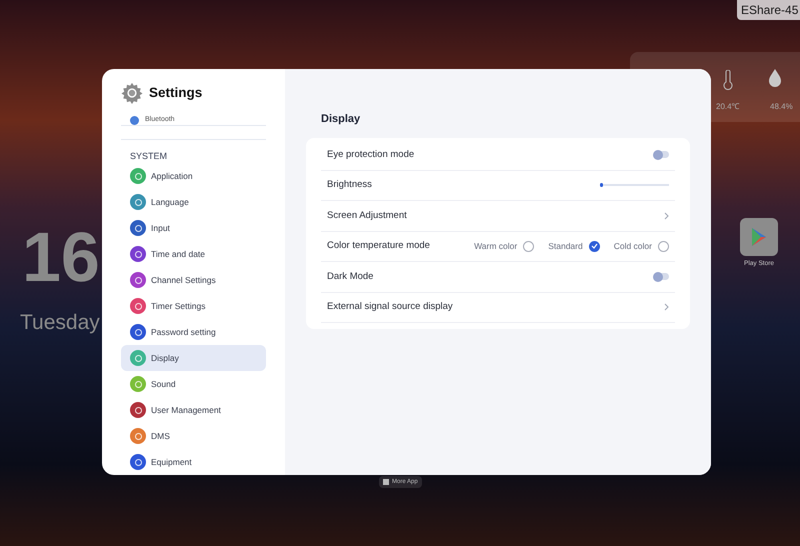 The image size is (800, 546). Describe the element at coordinates (633, 246) in the screenshot. I see `option-label: Cold color` at that location.